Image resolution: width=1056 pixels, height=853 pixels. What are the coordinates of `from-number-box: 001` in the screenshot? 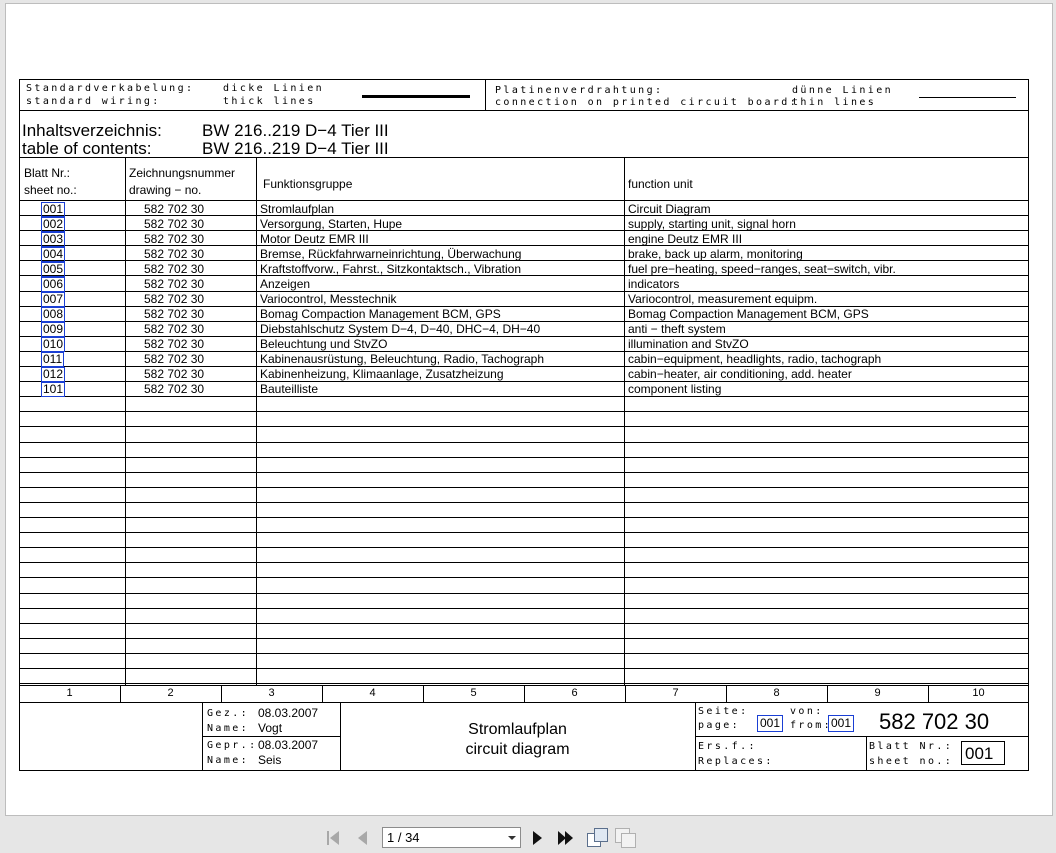 It's located at (841, 723).